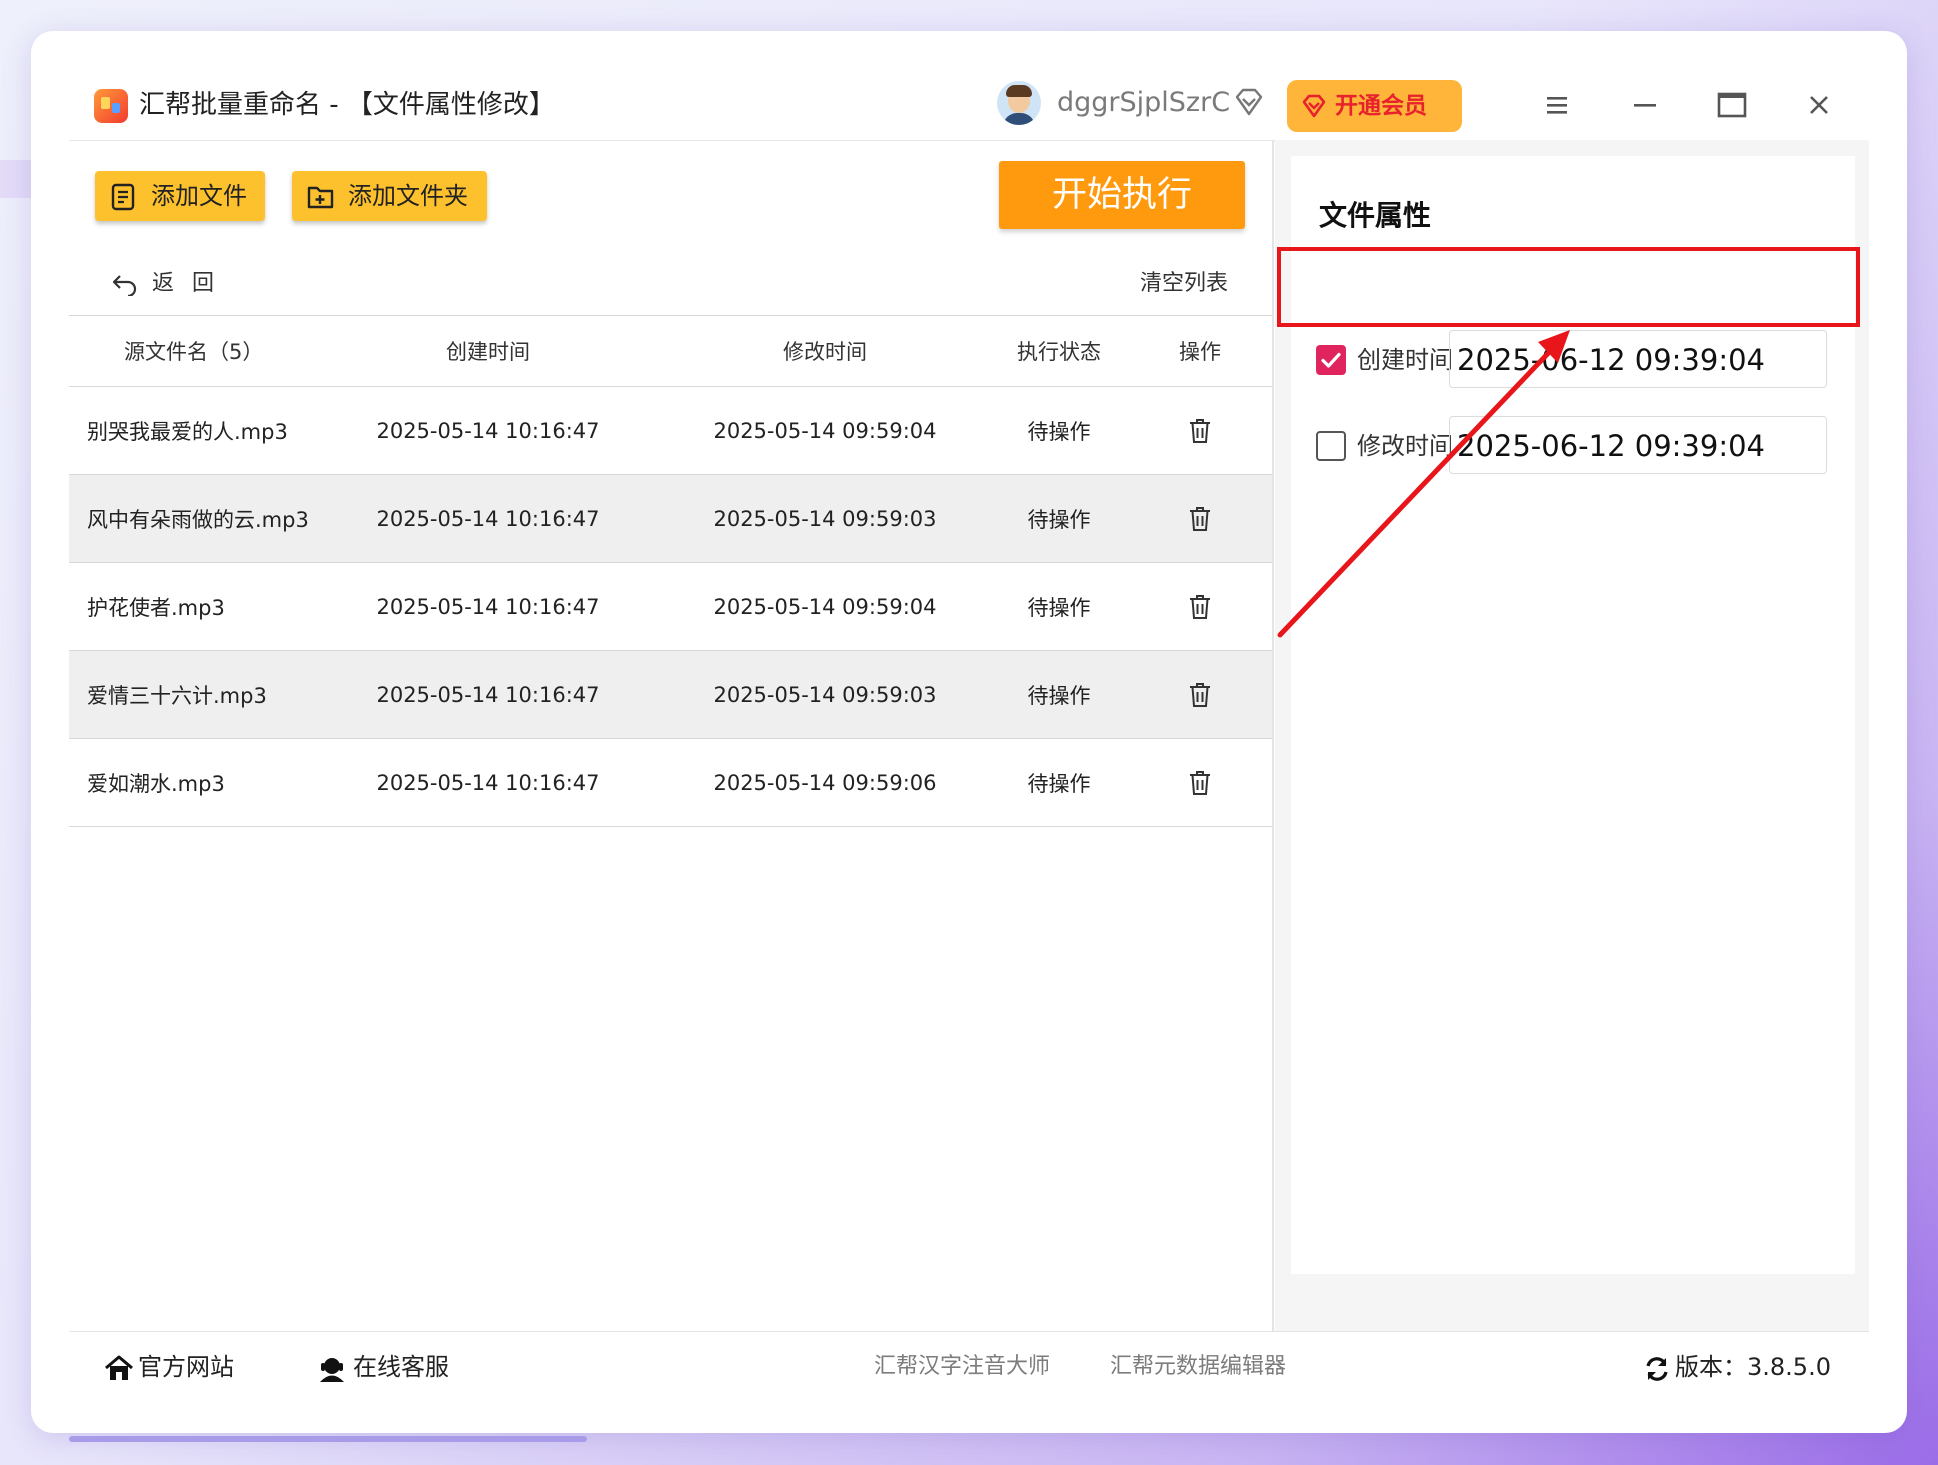  What do you see at coordinates (1375, 215) in the screenshot?
I see `panel-title: 文件属性` at bounding box center [1375, 215].